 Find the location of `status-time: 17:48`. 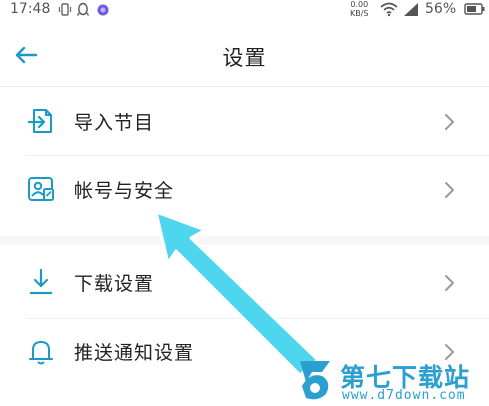

status-time: 17:48 is located at coordinates (30, 9).